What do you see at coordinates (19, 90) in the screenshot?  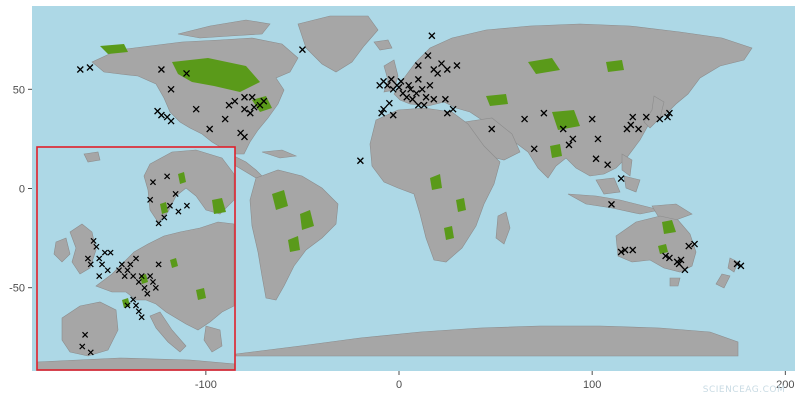 I see `y-tick-label: 50` at bounding box center [19, 90].